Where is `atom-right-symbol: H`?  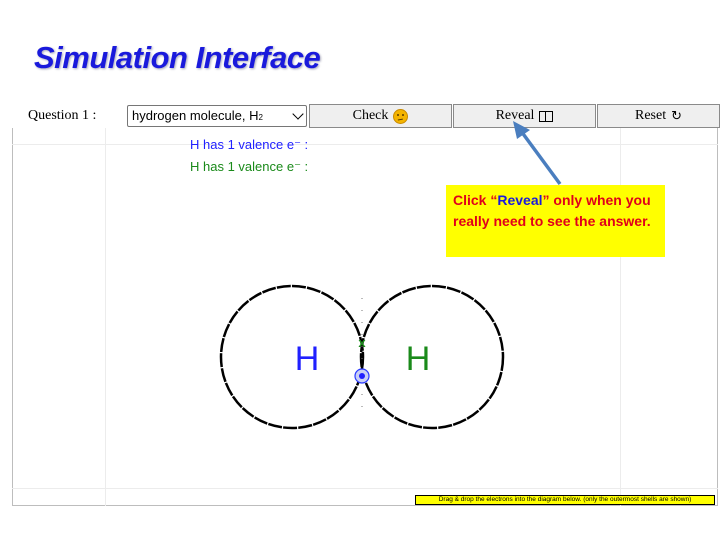 atom-right-symbol: H is located at coordinates (418, 359).